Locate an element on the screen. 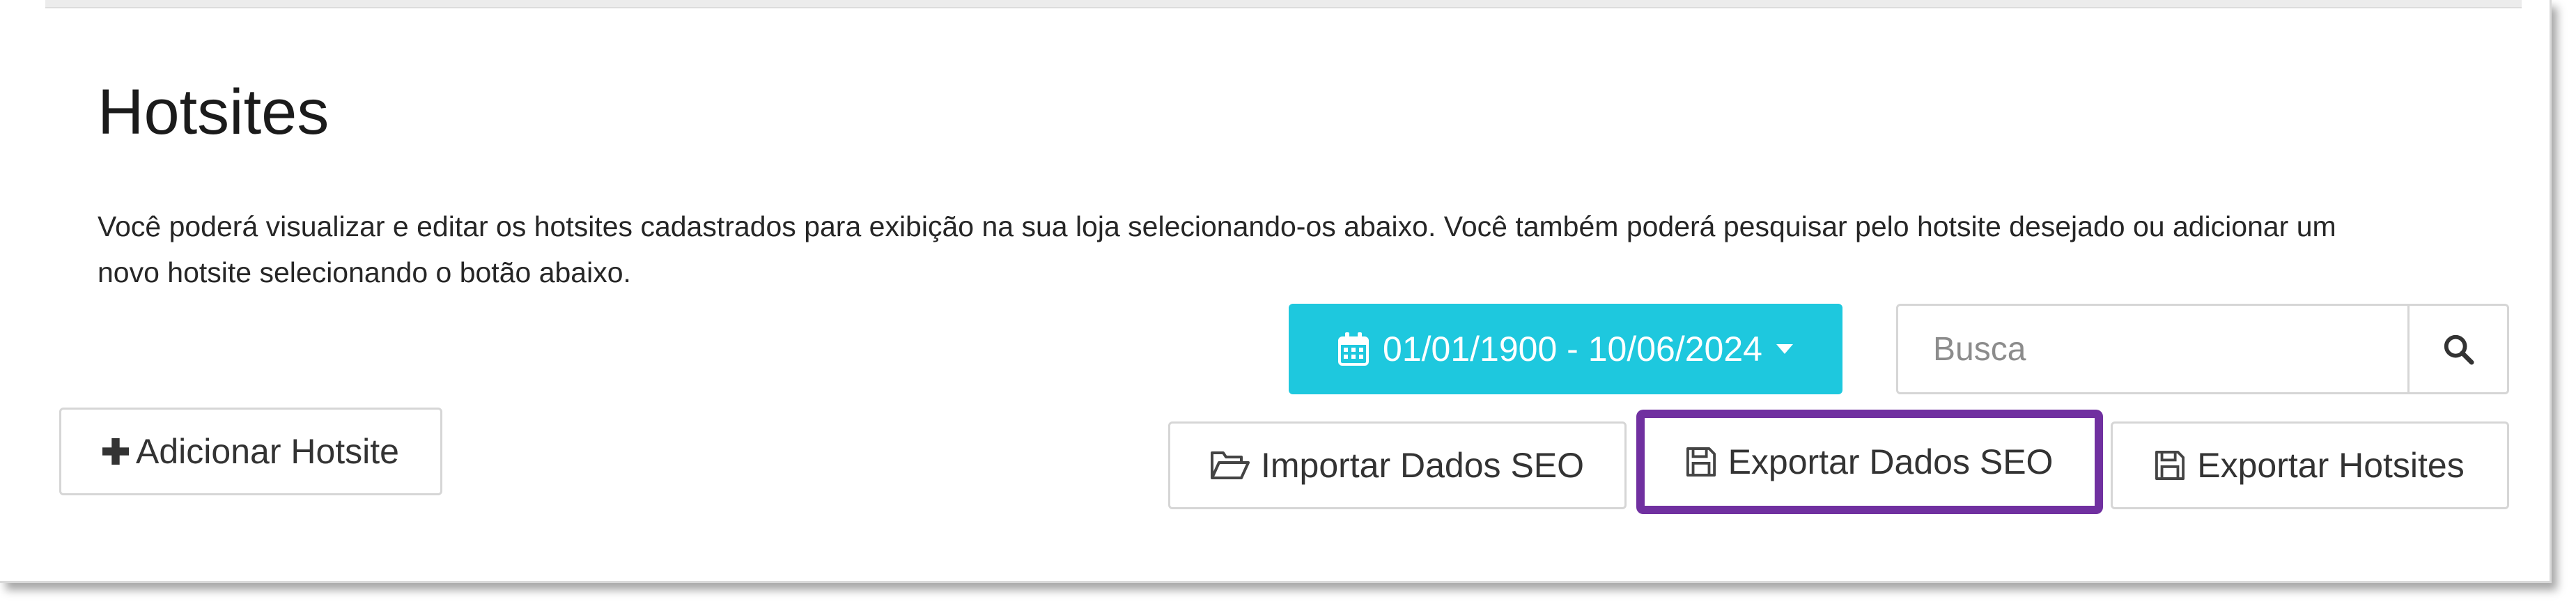  import-seo-label: Importar Dados SEO is located at coordinates (1422, 466).